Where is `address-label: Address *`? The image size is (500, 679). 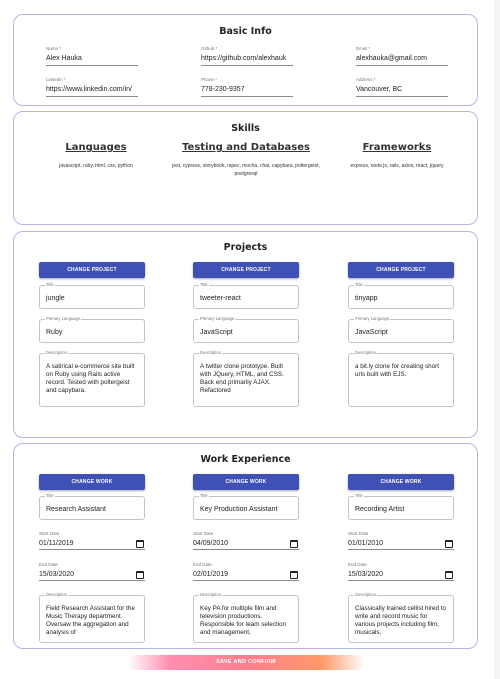 address-label: Address * is located at coordinates (366, 79).